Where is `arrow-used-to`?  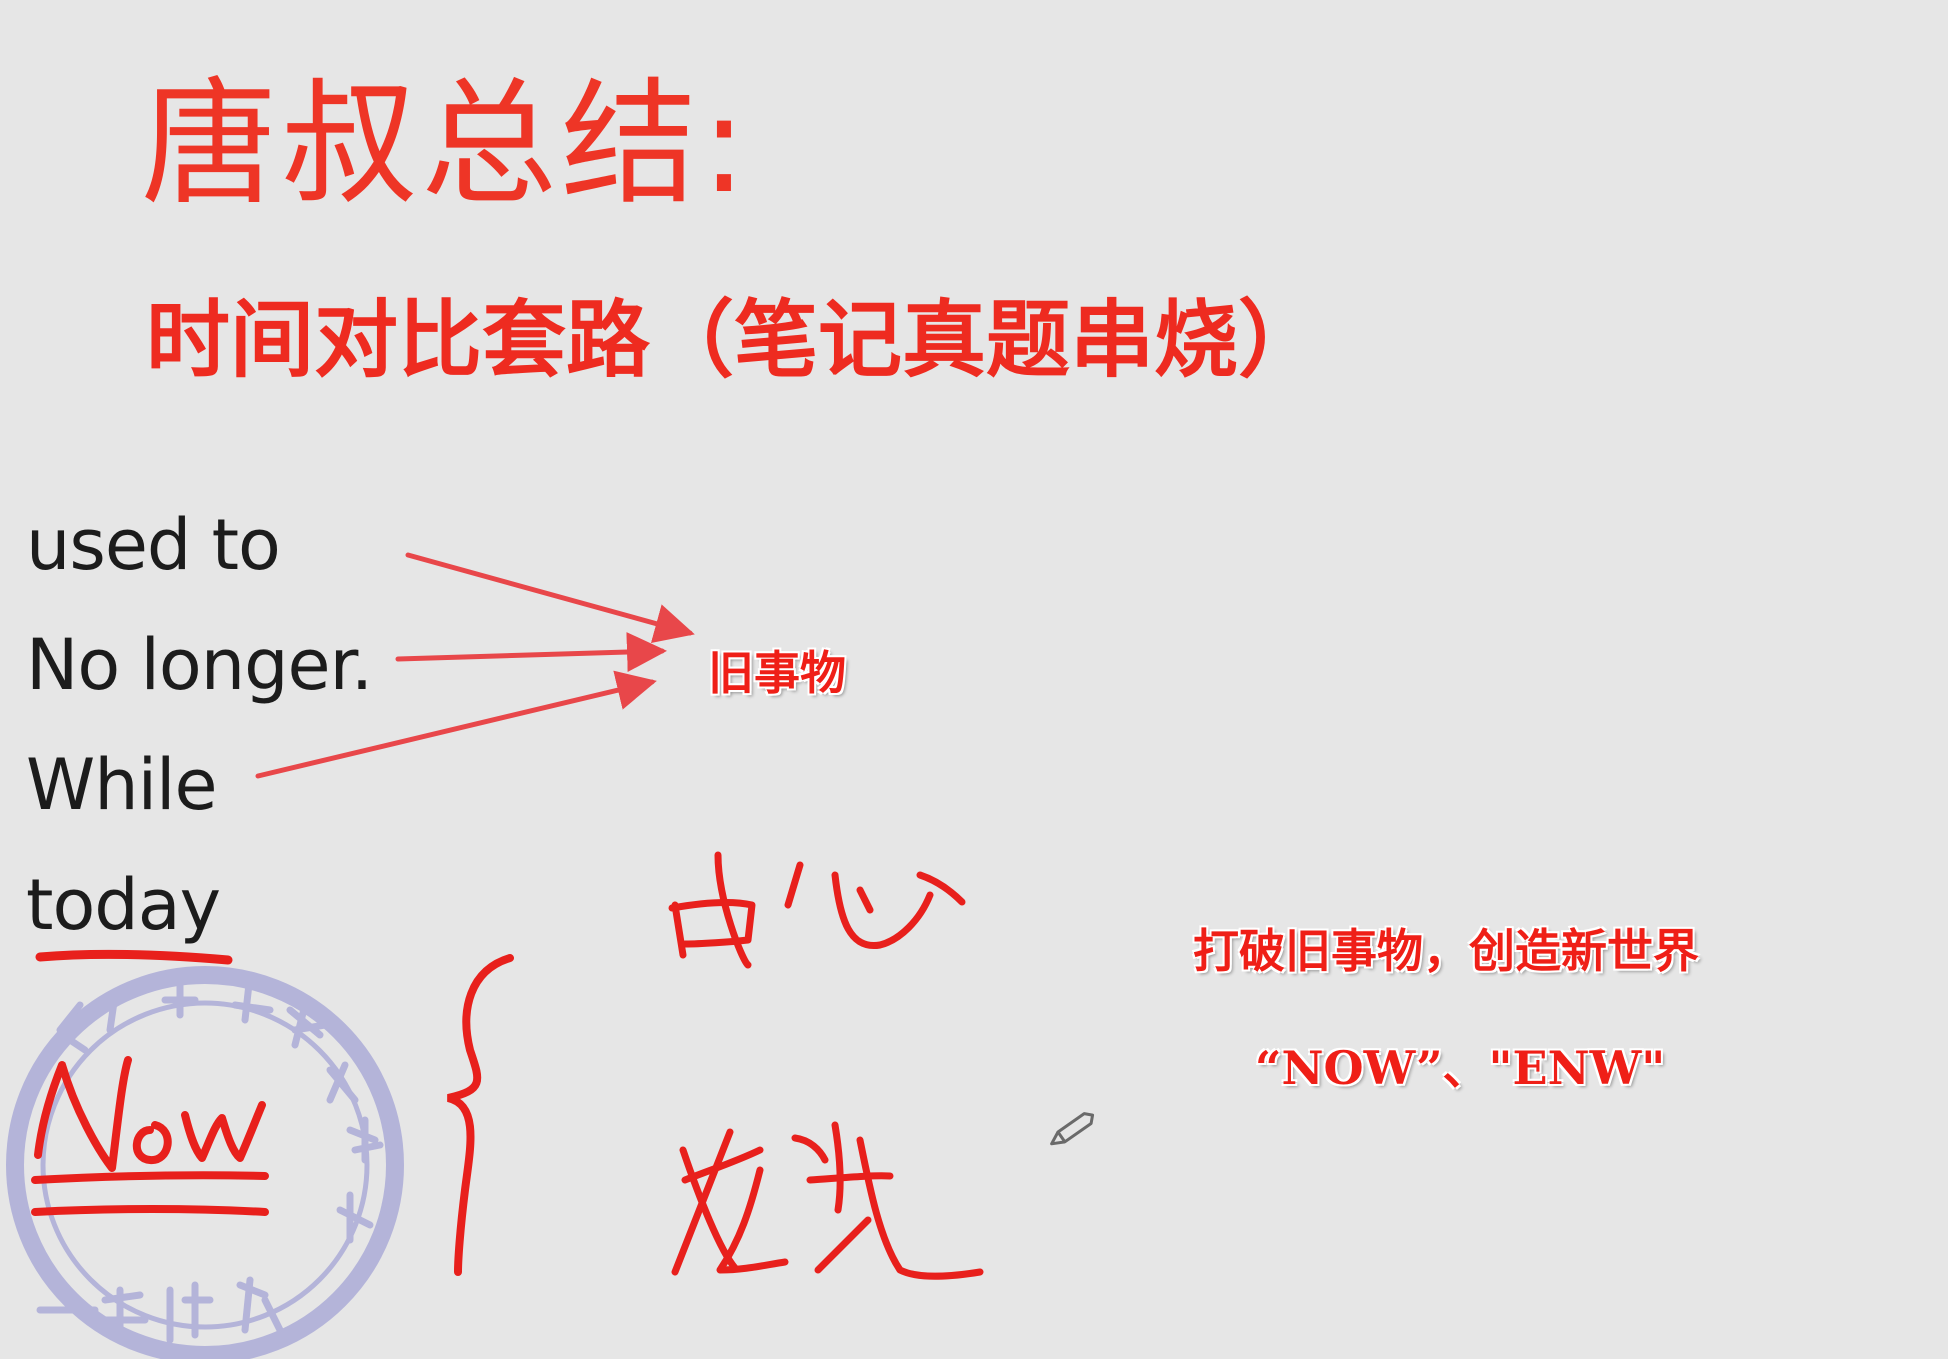
arrow-used-to is located at coordinates (550, 597).